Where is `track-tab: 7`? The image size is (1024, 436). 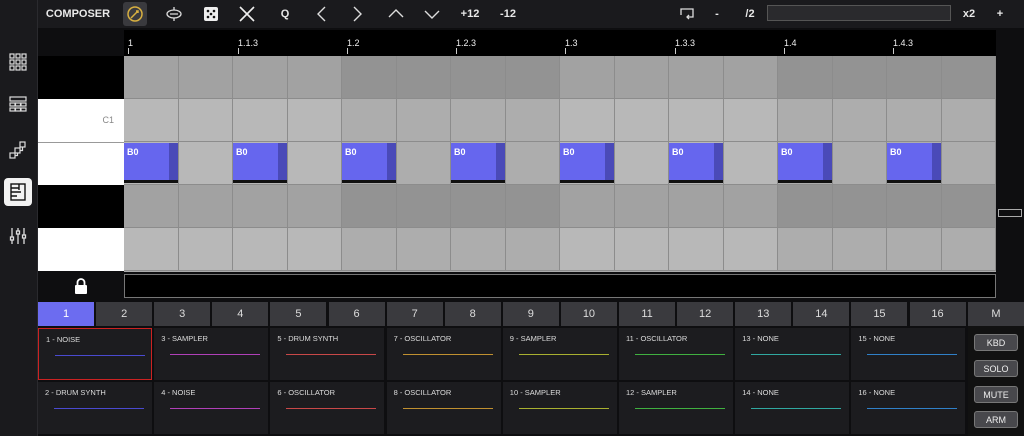 track-tab: 7 is located at coordinates (414, 314).